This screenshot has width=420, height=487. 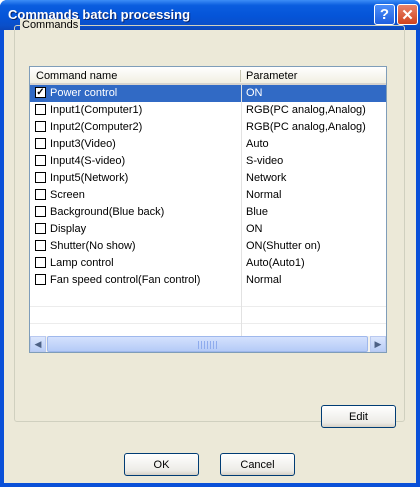 What do you see at coordinates (68, 229) in the screenshot?
I see `command-name-cell: Display` at bounding box center [68, 229].